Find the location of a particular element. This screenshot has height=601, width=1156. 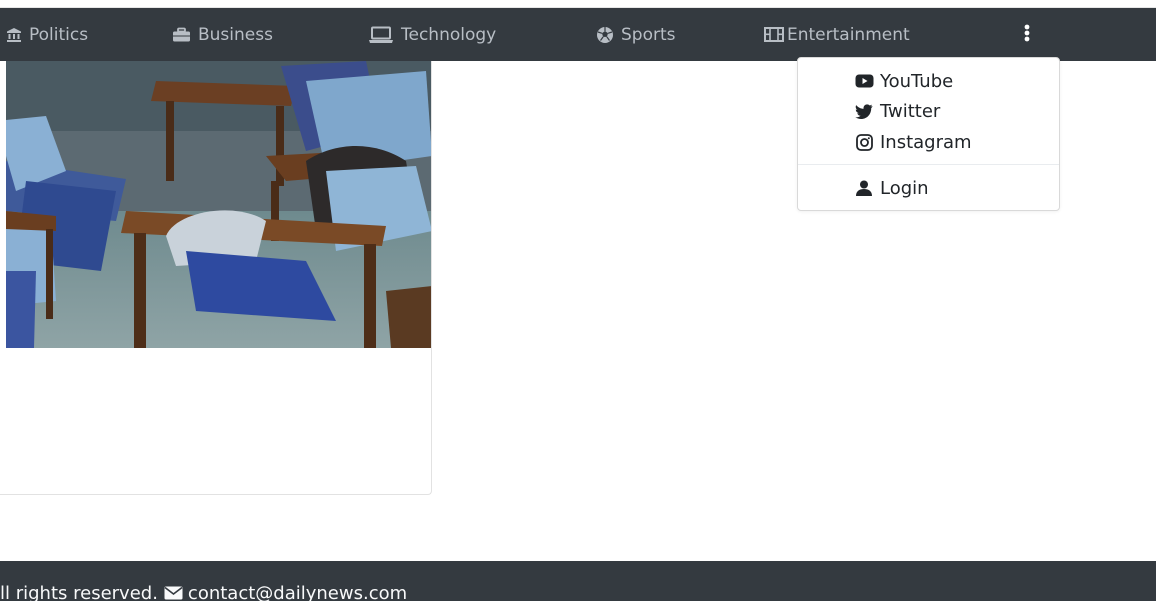

nav-label: Business is located at coordinates (235, 34).